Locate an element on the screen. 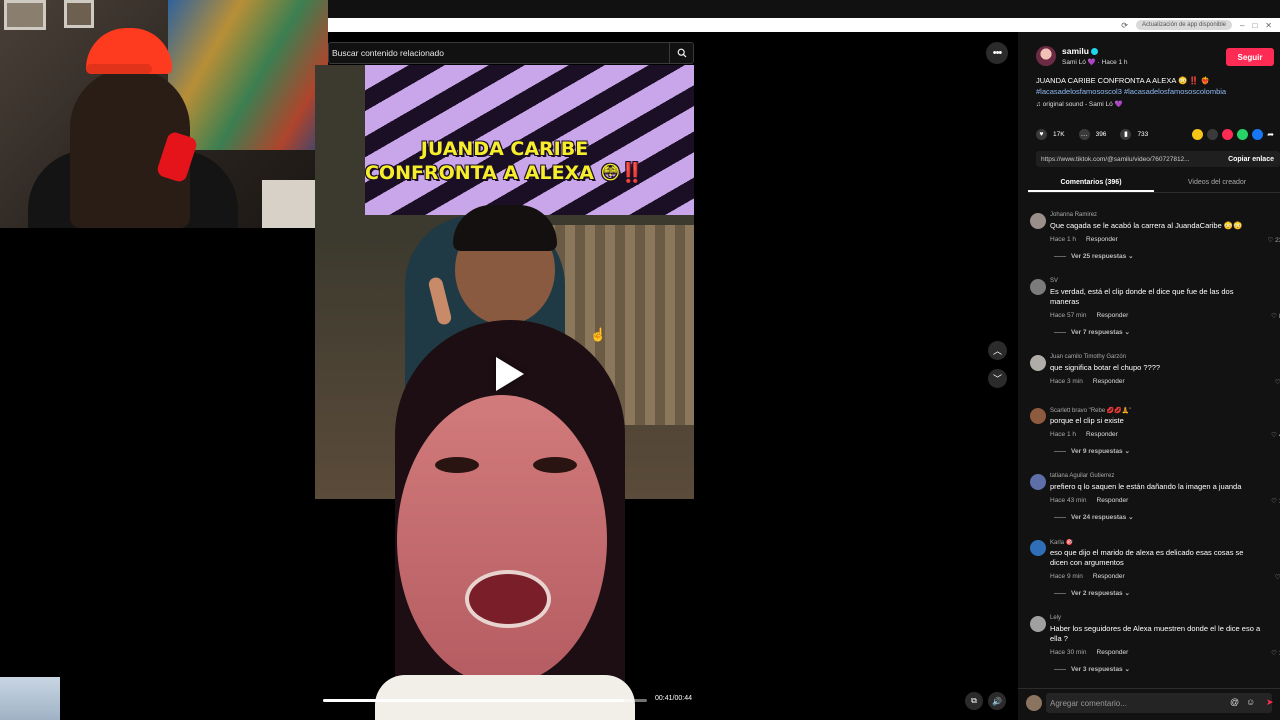 The width and height of the screenshot is (1280, 720). maximize-button: □ is located at coordinates (1254, 25).